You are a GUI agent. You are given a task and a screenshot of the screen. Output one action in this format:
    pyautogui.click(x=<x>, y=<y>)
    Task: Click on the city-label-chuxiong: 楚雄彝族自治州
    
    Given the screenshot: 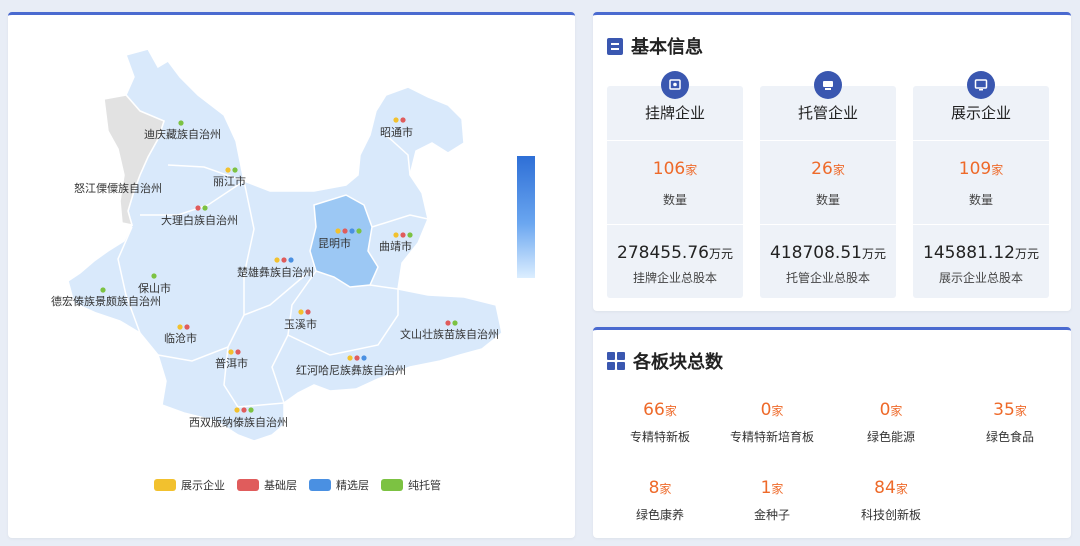 What is the action you would take?
    pyautogui.click(x=275, y=272)
    